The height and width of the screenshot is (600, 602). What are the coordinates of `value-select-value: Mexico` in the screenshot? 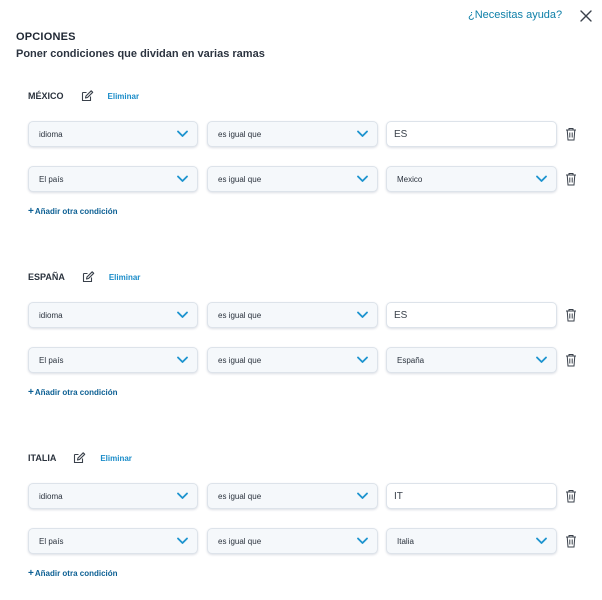 It's located at (410, 179).